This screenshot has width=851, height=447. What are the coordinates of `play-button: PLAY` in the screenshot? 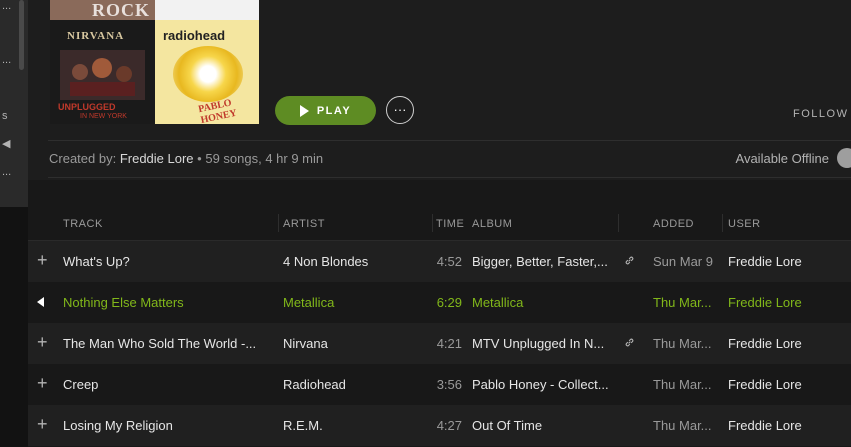 It's located at (325, 110).